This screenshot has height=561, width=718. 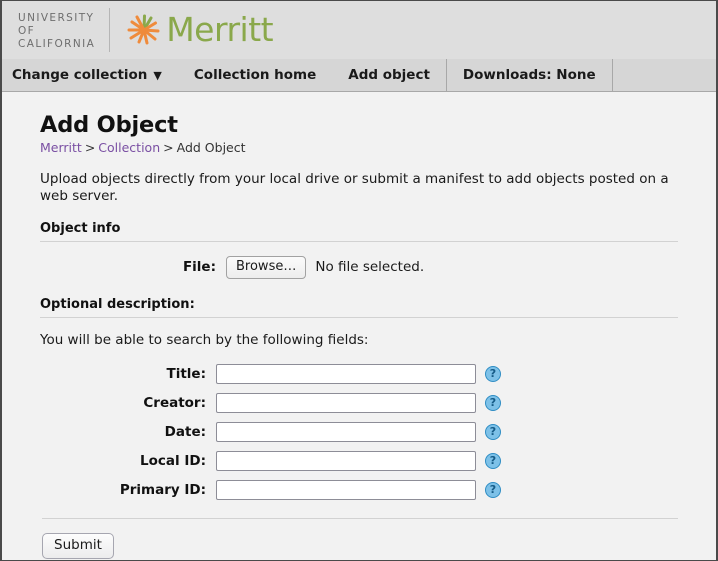 I want to click on breadcrumb: Merritt > Collection > Add Object, so click(x=368, y=147).